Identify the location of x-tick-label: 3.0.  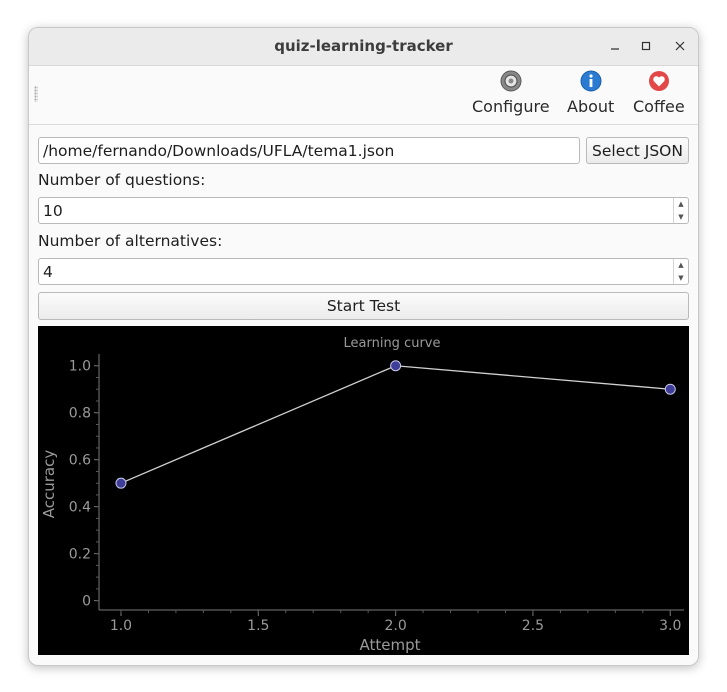
(670, 626).